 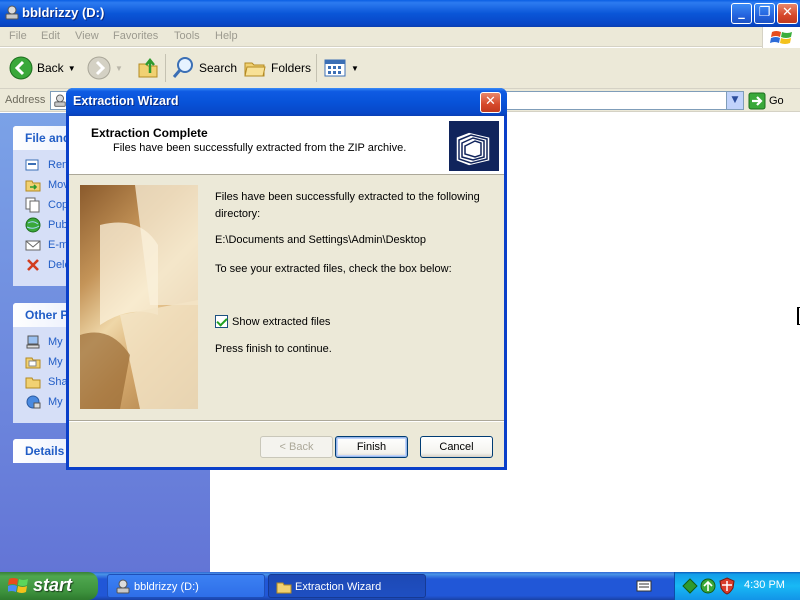 I want to click on address-label: Address, so click(x=25, y=100).